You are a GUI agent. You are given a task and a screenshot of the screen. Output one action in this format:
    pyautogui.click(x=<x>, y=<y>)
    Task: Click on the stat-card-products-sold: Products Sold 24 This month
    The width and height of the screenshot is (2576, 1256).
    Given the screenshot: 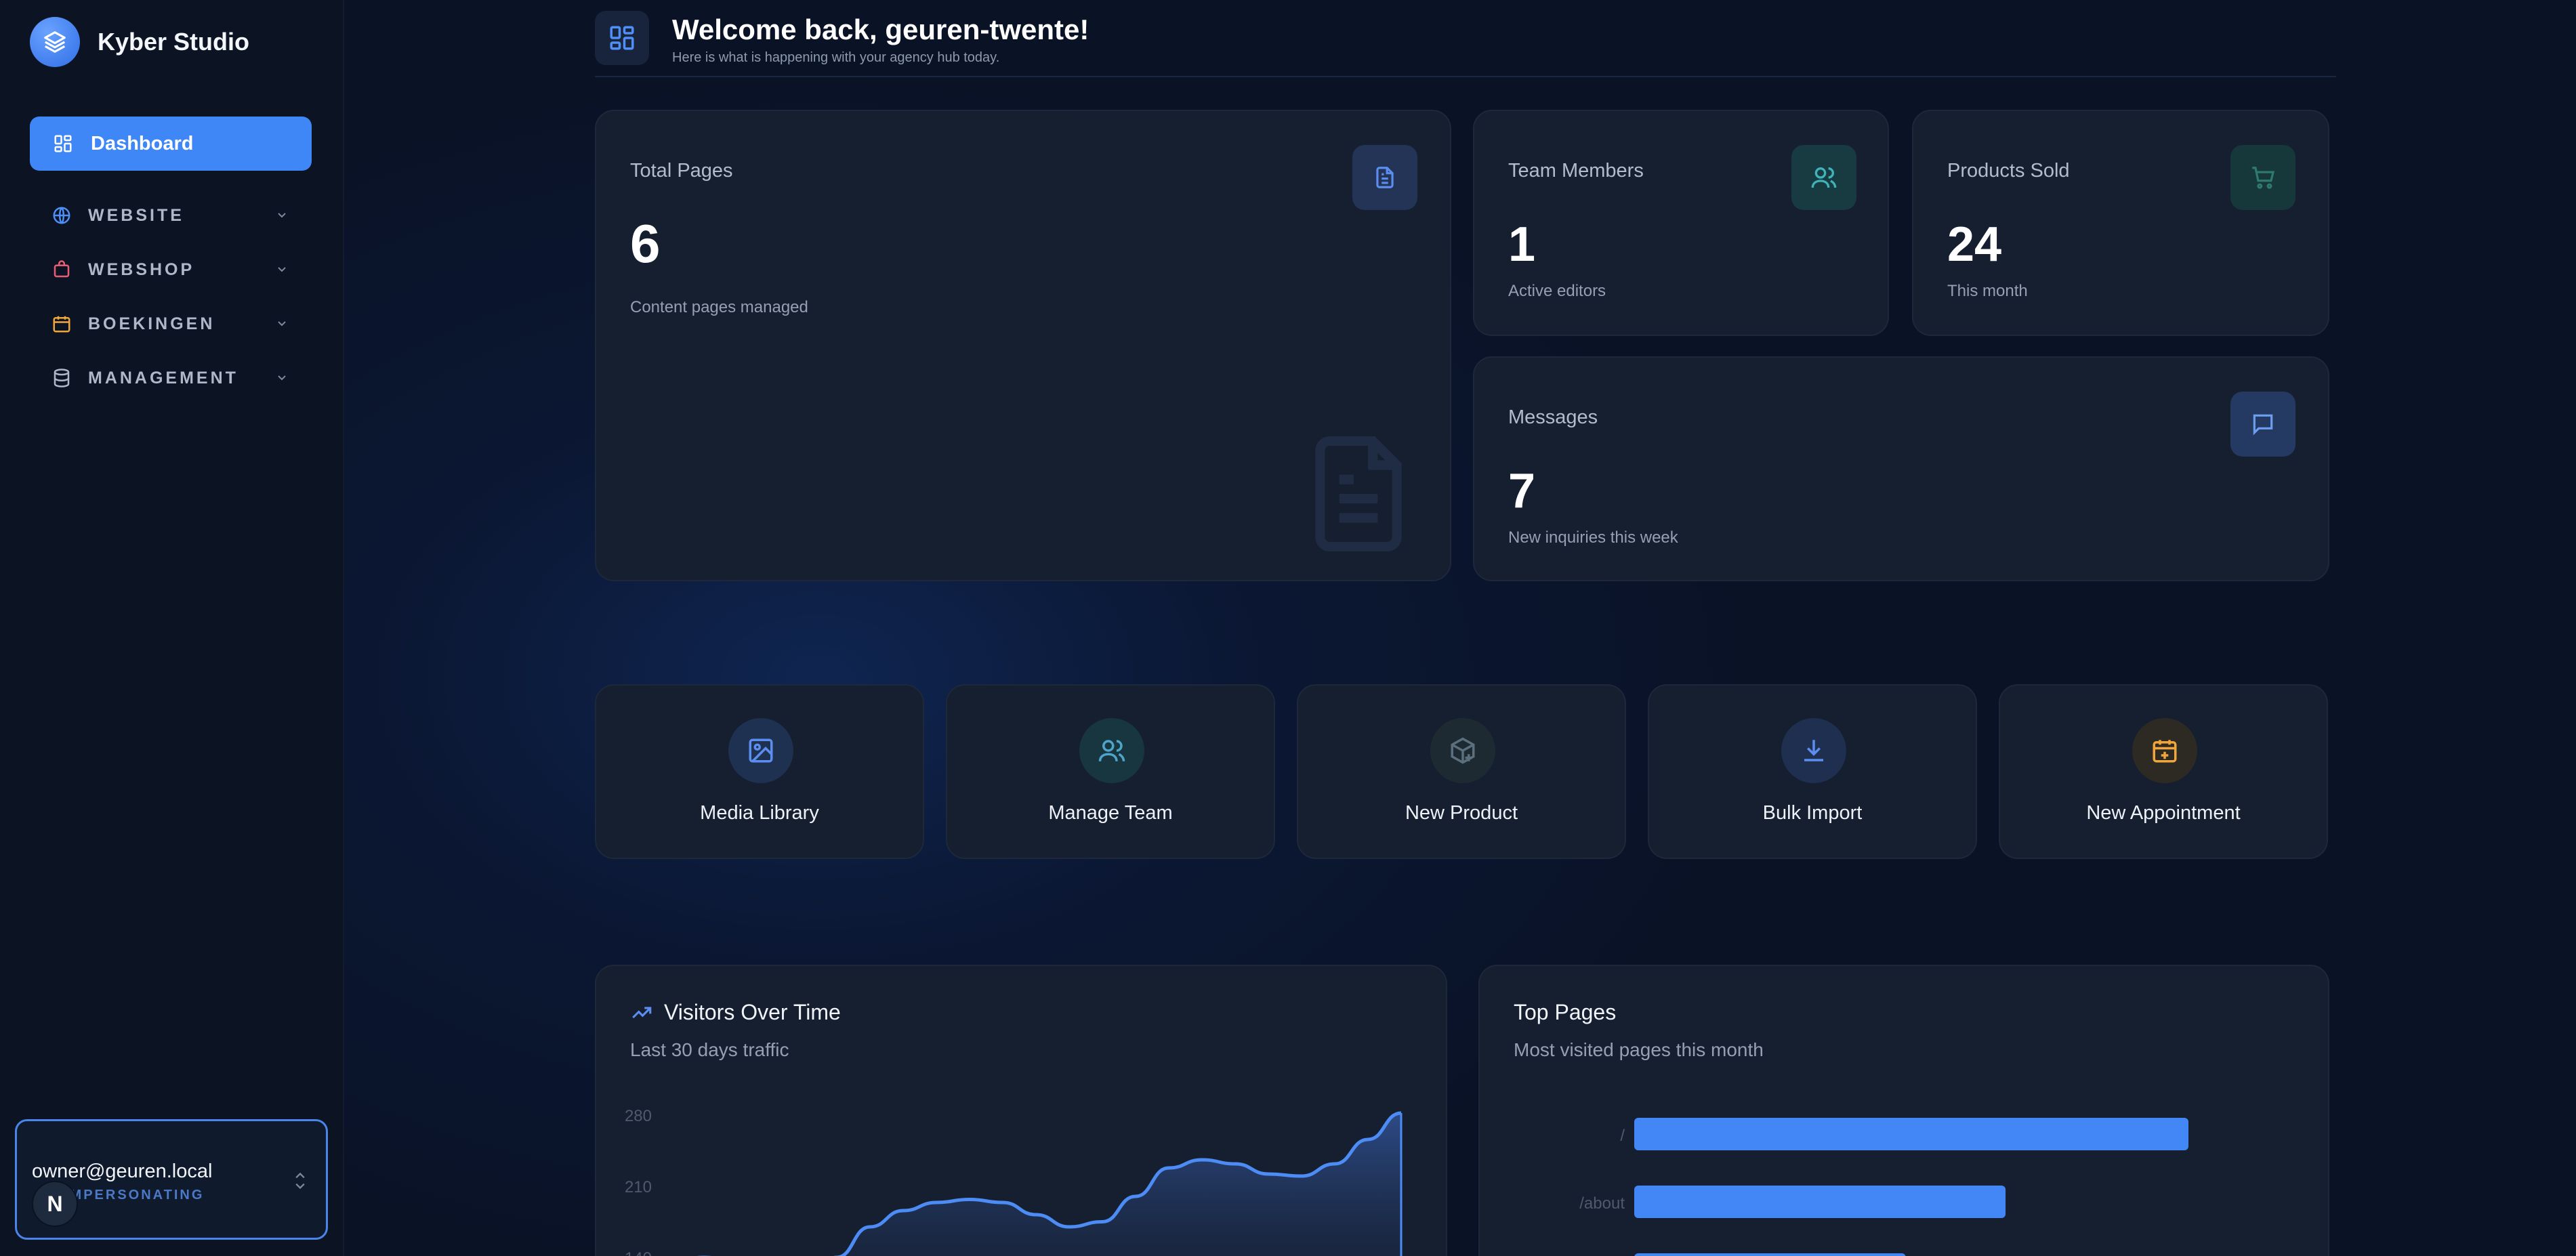 What is the action you would take?
    pyautogui.click(x=2120, y=223)
    